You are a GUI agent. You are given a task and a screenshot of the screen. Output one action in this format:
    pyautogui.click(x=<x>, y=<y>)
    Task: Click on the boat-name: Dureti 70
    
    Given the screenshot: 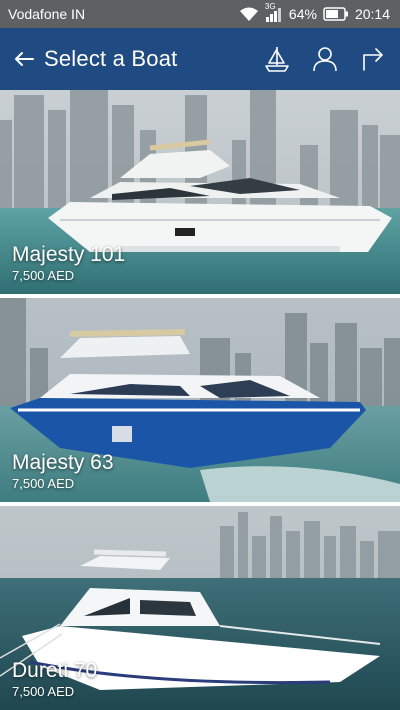 What is the action you would take?
    pyautogui.click(x=55, y=670)
    